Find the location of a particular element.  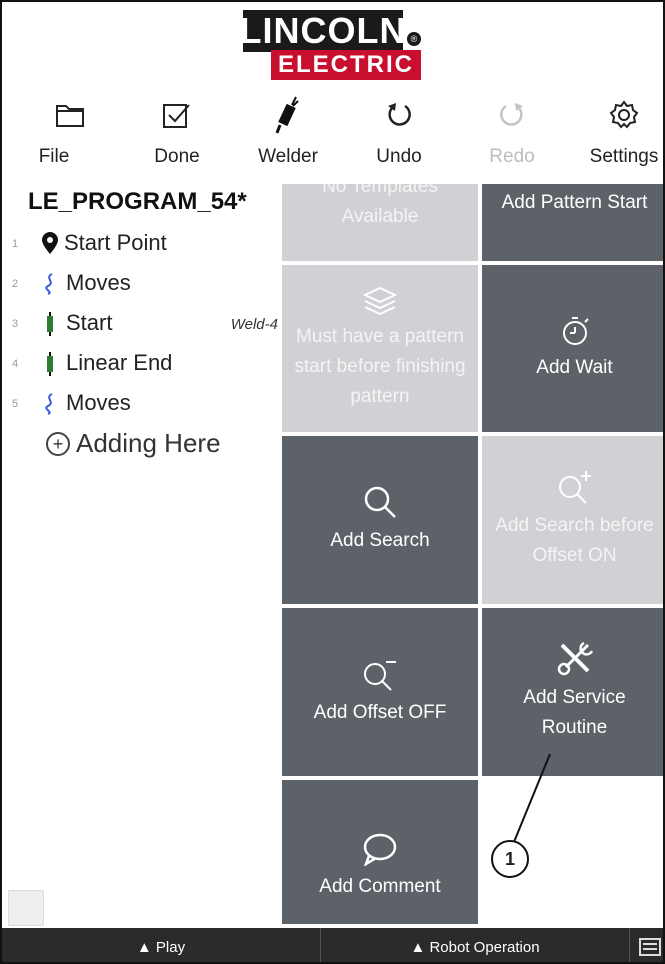

robot-operation-button: ▲ Robot Operation is located at coordinates (475, 945).